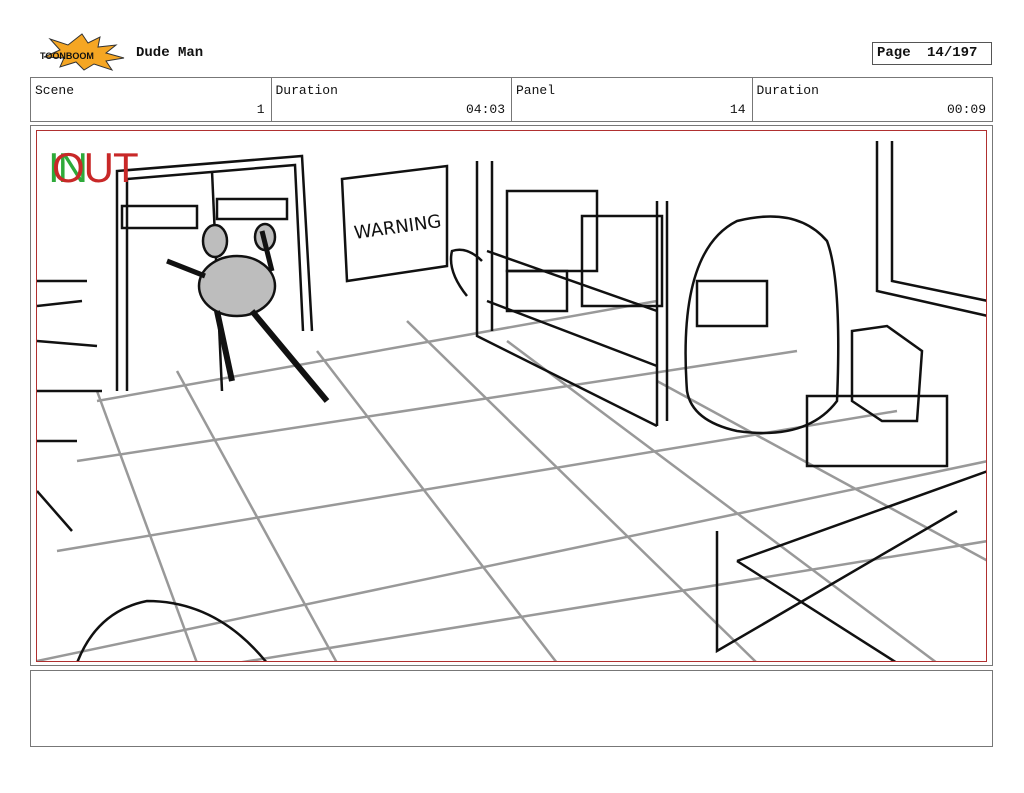 This screenshot has height=793, width=1024. I want to click on toonboom-logo: TOONBOOM, so click(82, 52).